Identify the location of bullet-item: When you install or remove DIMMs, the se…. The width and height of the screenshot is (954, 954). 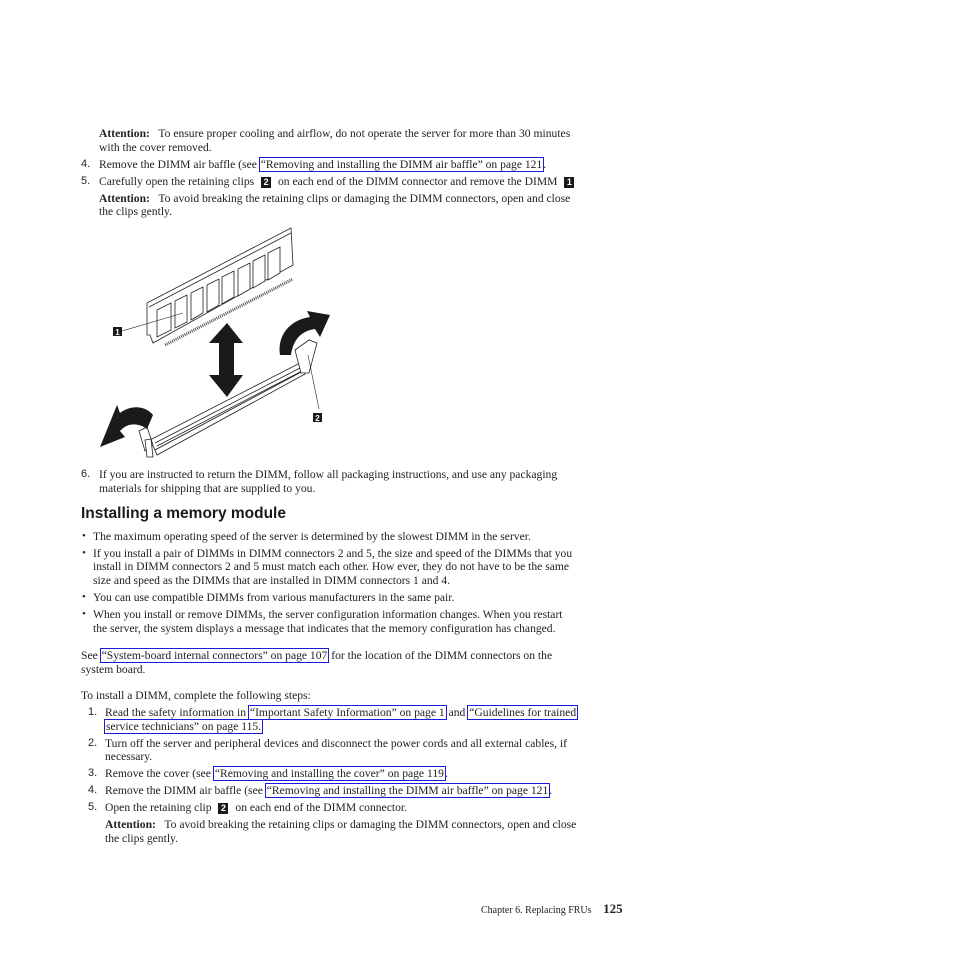
(328, 614).